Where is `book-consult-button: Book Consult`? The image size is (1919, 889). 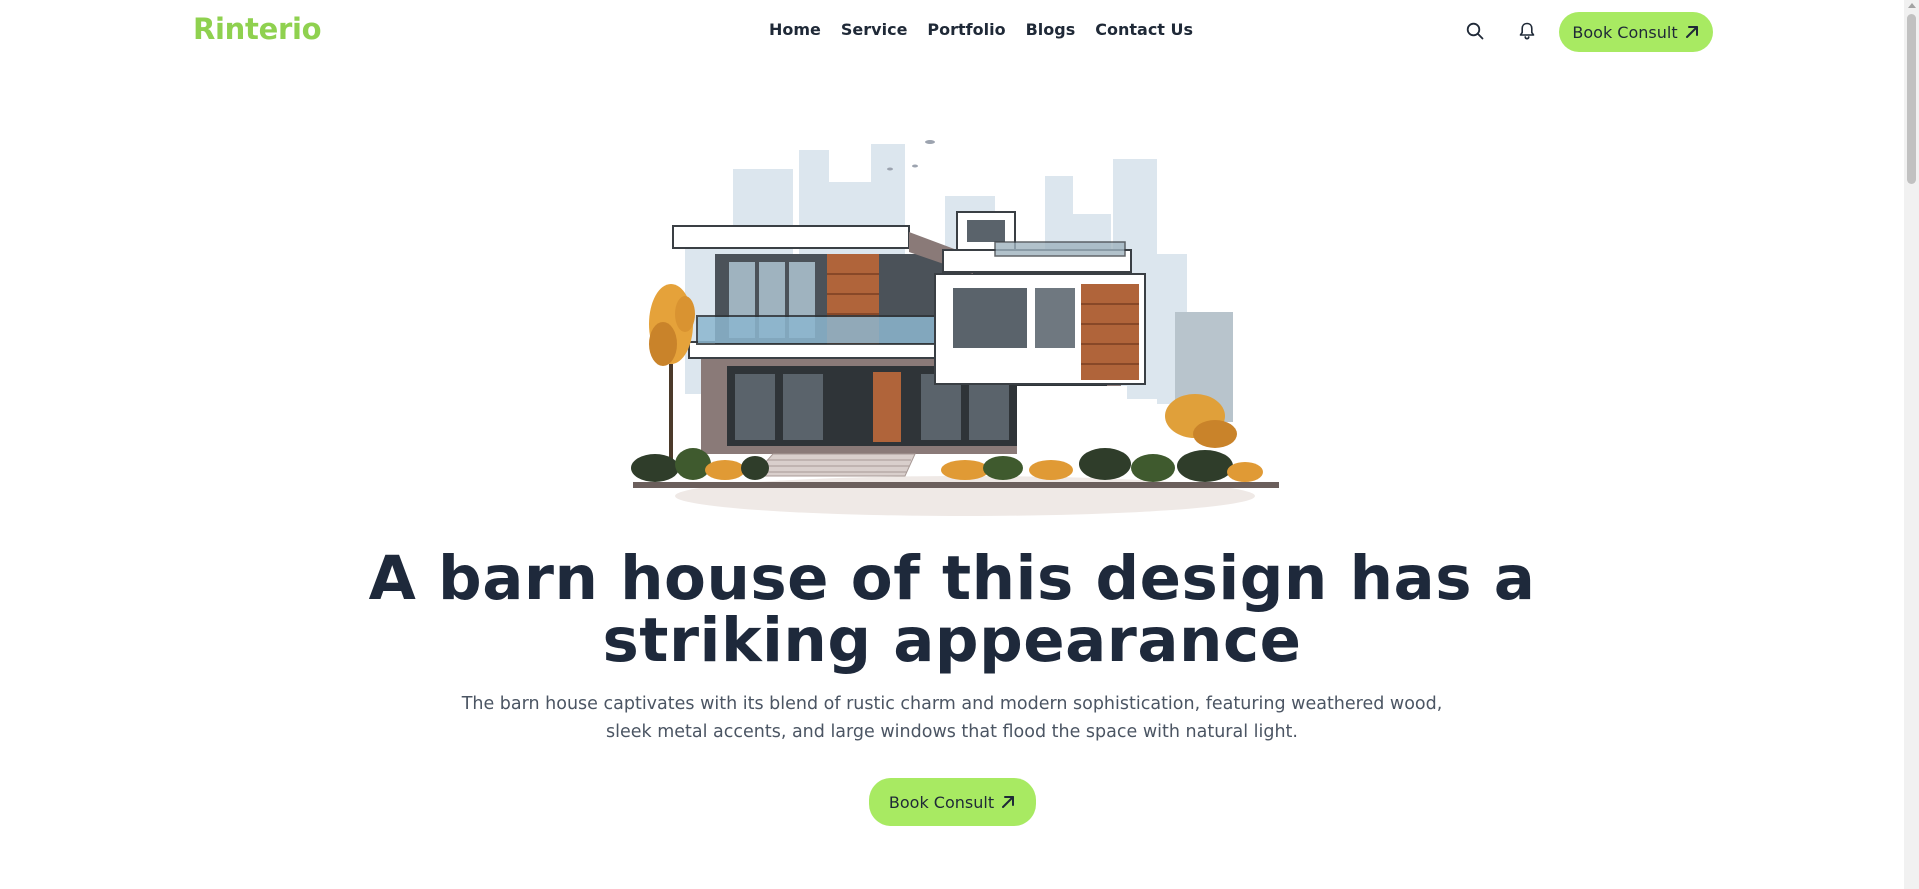 book-consult-button: Book Consult is located at coordinates (1636, 32).